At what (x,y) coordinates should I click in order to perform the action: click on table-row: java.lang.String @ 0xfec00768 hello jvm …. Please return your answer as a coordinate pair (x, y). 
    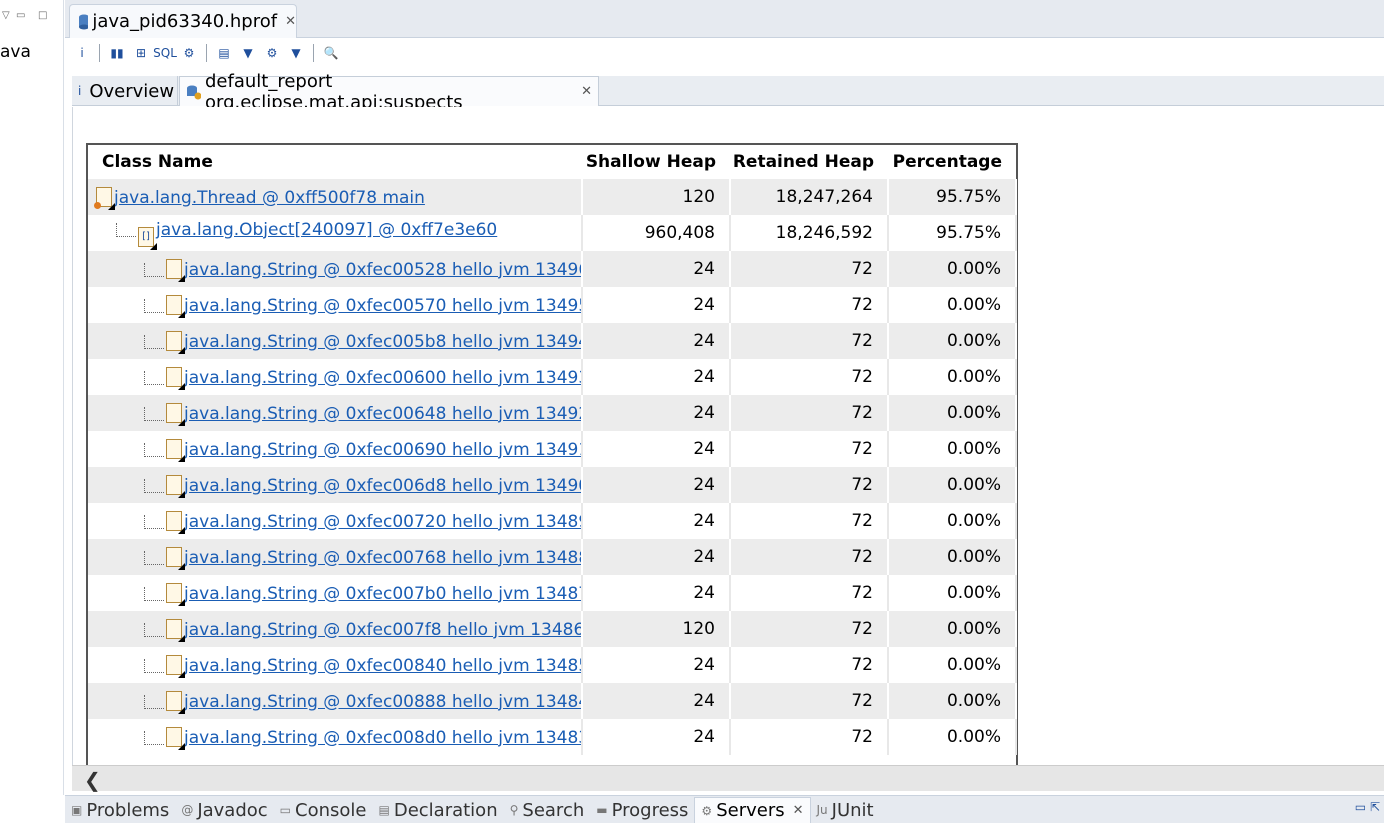
    Looking at the image, I should click on (552, 557).